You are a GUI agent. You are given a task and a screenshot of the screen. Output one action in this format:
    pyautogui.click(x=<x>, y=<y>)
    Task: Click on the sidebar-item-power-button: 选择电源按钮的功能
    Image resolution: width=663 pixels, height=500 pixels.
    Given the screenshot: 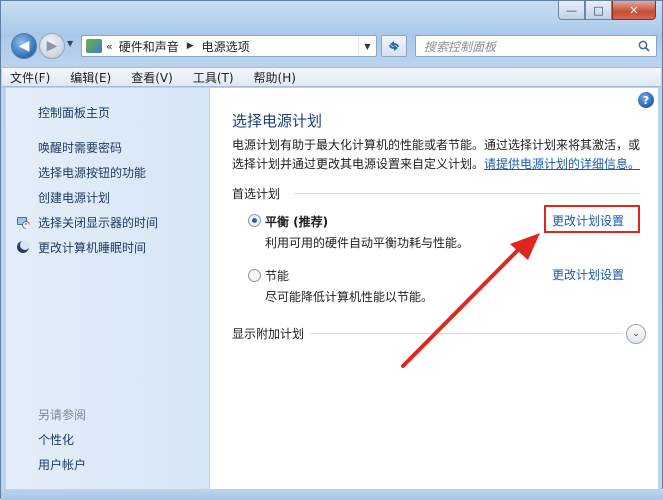 What is the action you would take?
    pyautogui.click(x=92, y=172)
    